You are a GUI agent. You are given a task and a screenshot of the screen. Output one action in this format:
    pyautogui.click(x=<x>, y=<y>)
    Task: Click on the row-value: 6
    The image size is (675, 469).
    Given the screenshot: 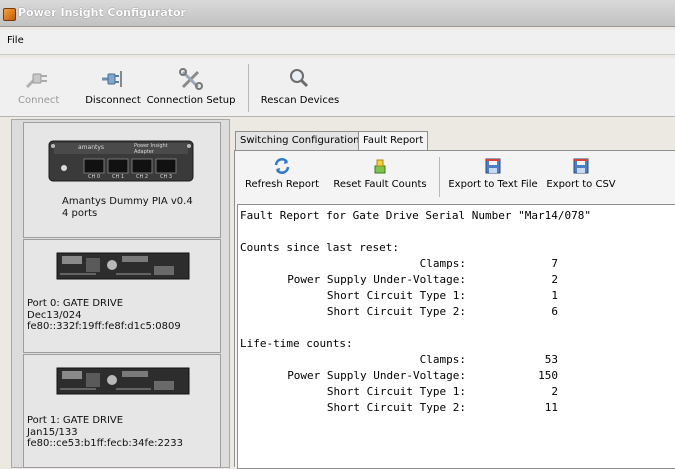 What is the action you would take?
    pyautogui.click(x=554, y=311)
    